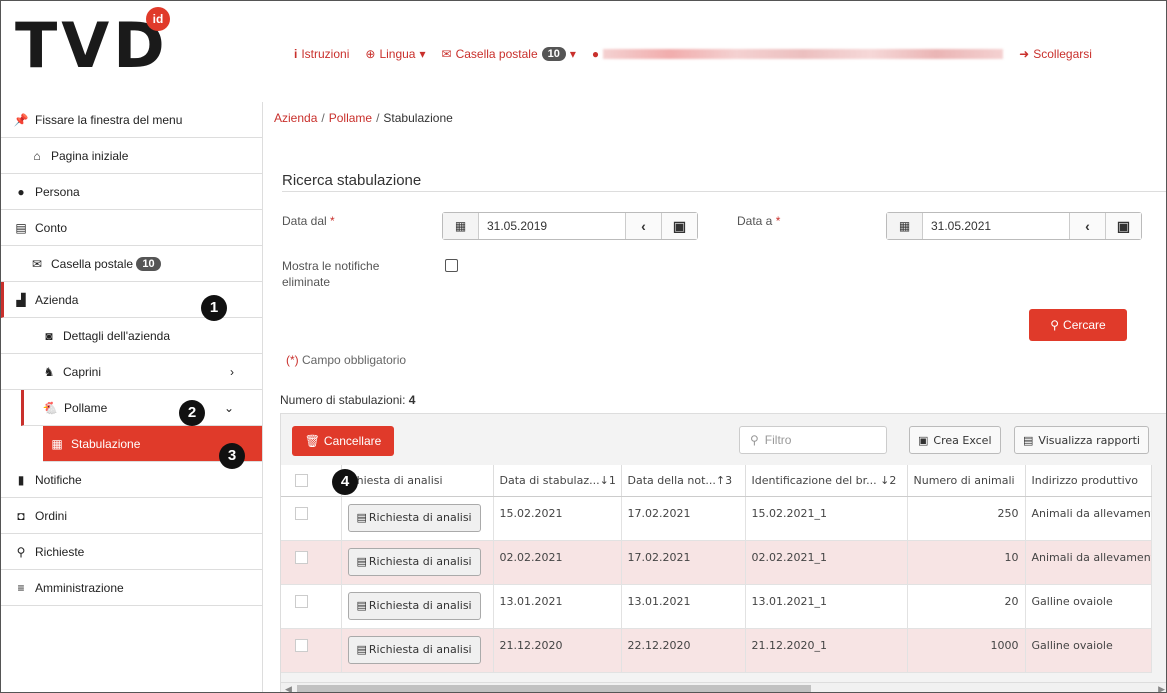 This screenshot has width=1167, height=693. Describe the element at coordinates (683, 650) in the screenshot. I see `cell-date-notice: 22.12.2020` at that location.